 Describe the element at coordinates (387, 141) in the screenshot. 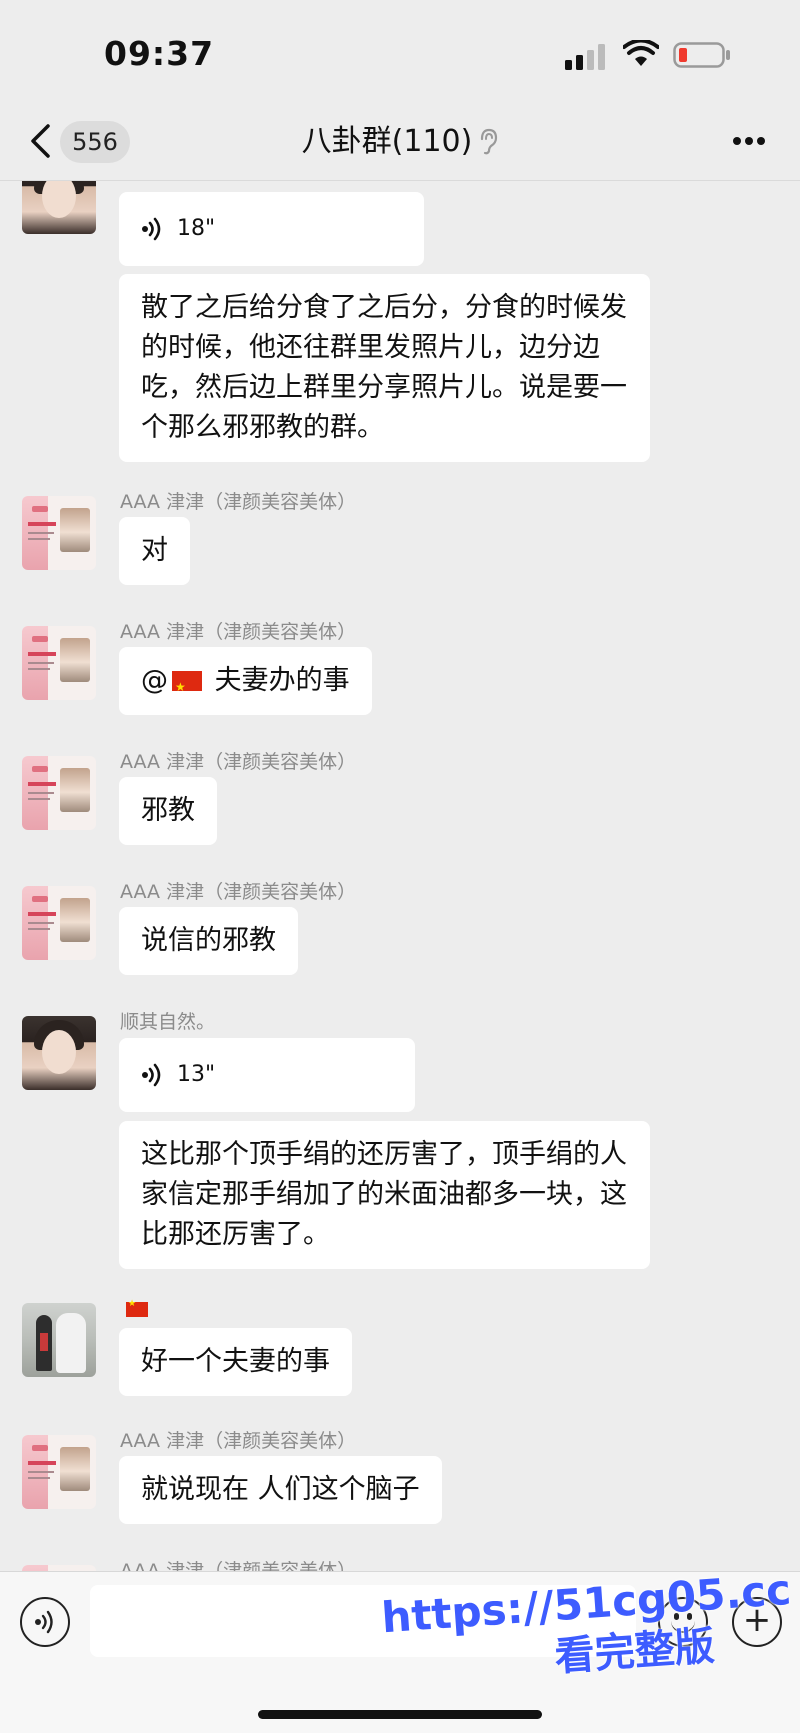

I see `chat-title: 八卦群(110)` at that location.